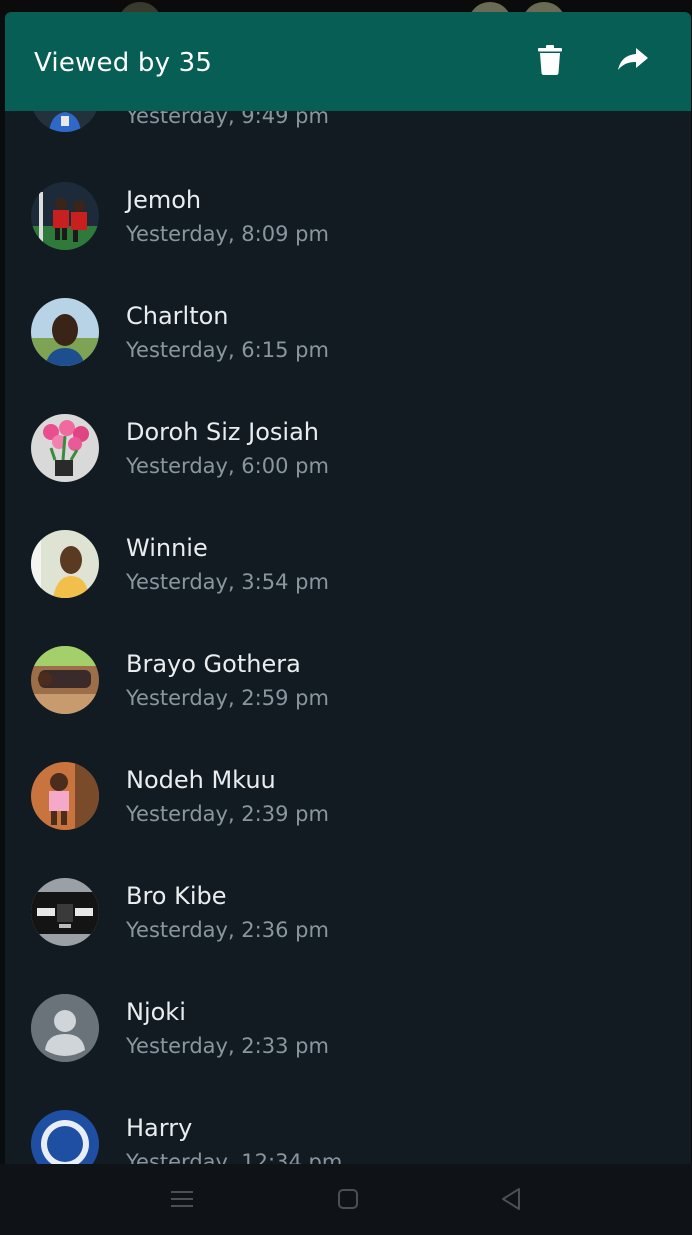 The image size is (692, 1235). Describe the element at coordinates (348, 1052) in the screenshot. I see `viewer-row: Njoki Yesterday, 2:33 pm` at that location.